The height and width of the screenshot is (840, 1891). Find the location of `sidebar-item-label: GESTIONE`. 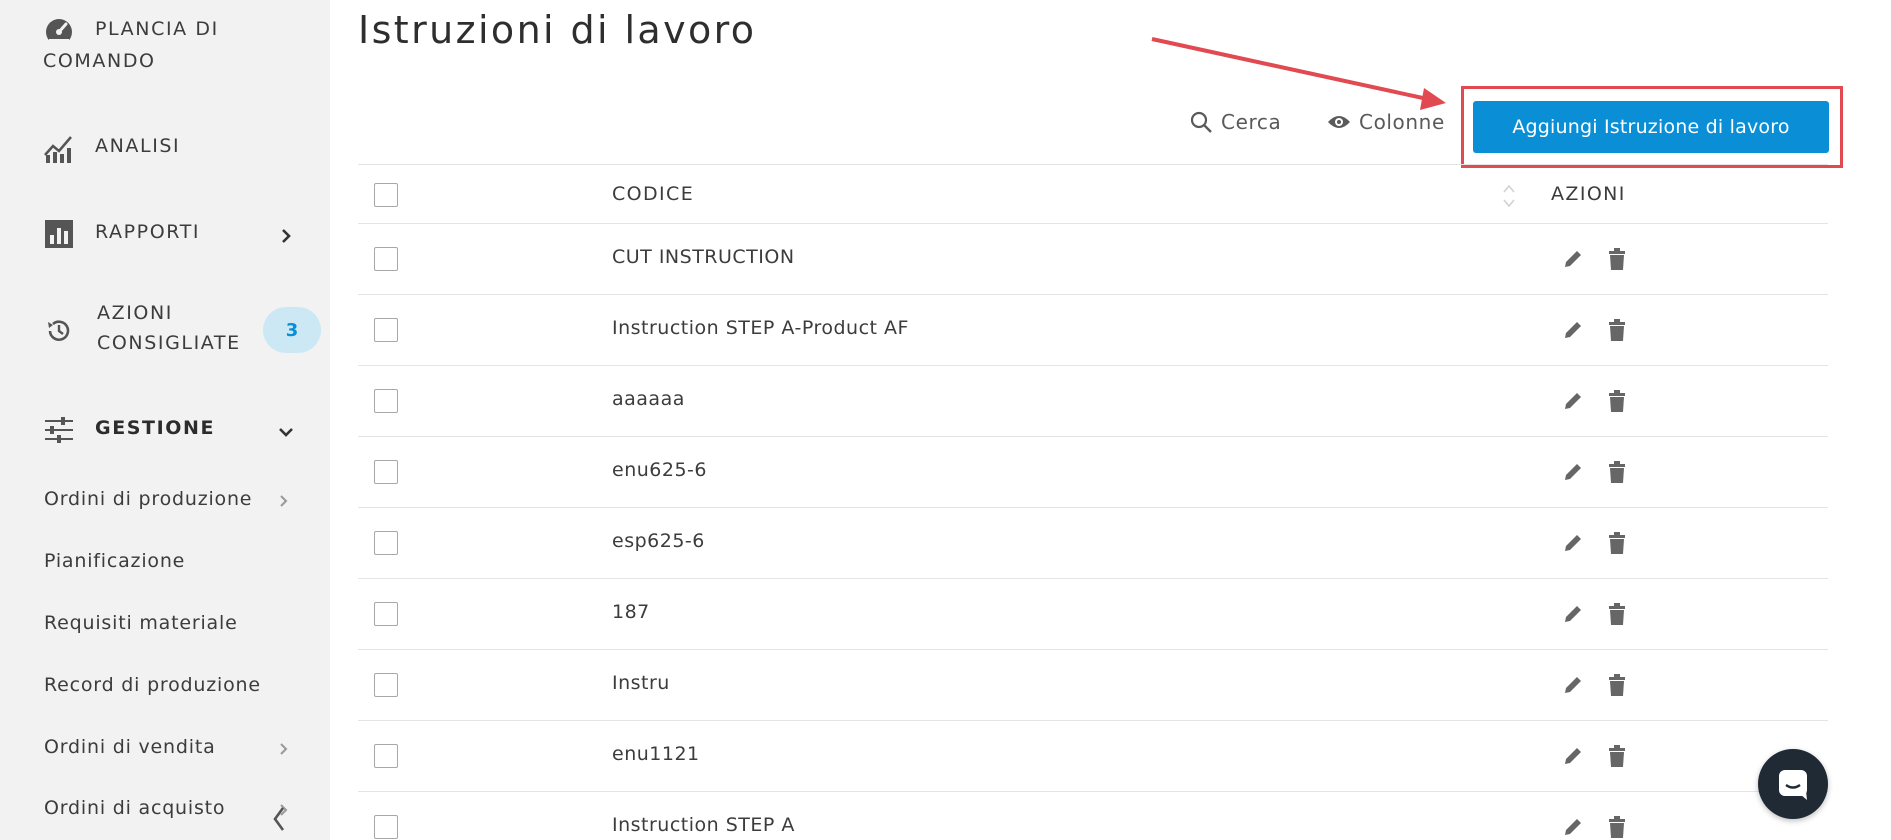

sidebar-item-label: GESTIONE is located at coordinates (155, 428).